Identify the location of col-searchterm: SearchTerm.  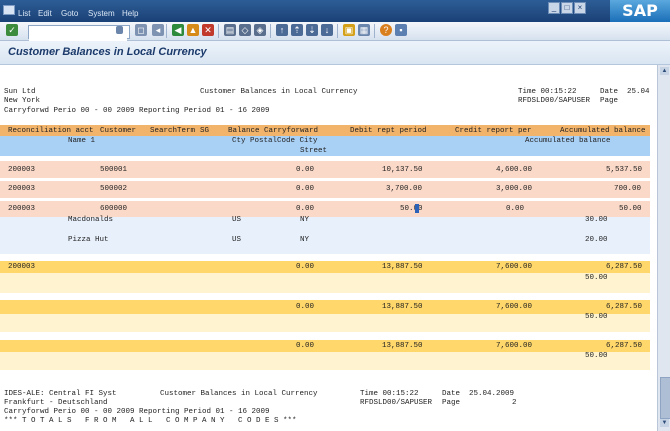
(172, 131).